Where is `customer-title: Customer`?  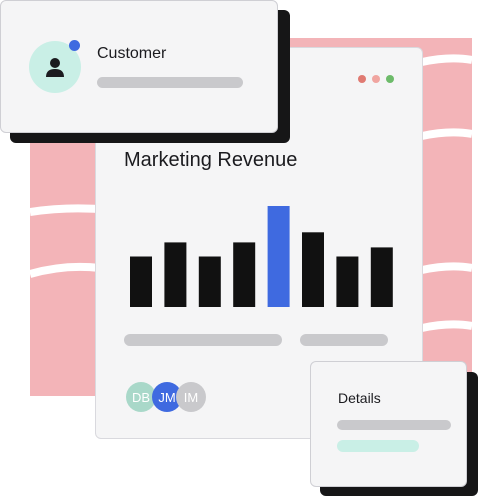
customer-title: Customer is located at coordinates (132, 53).